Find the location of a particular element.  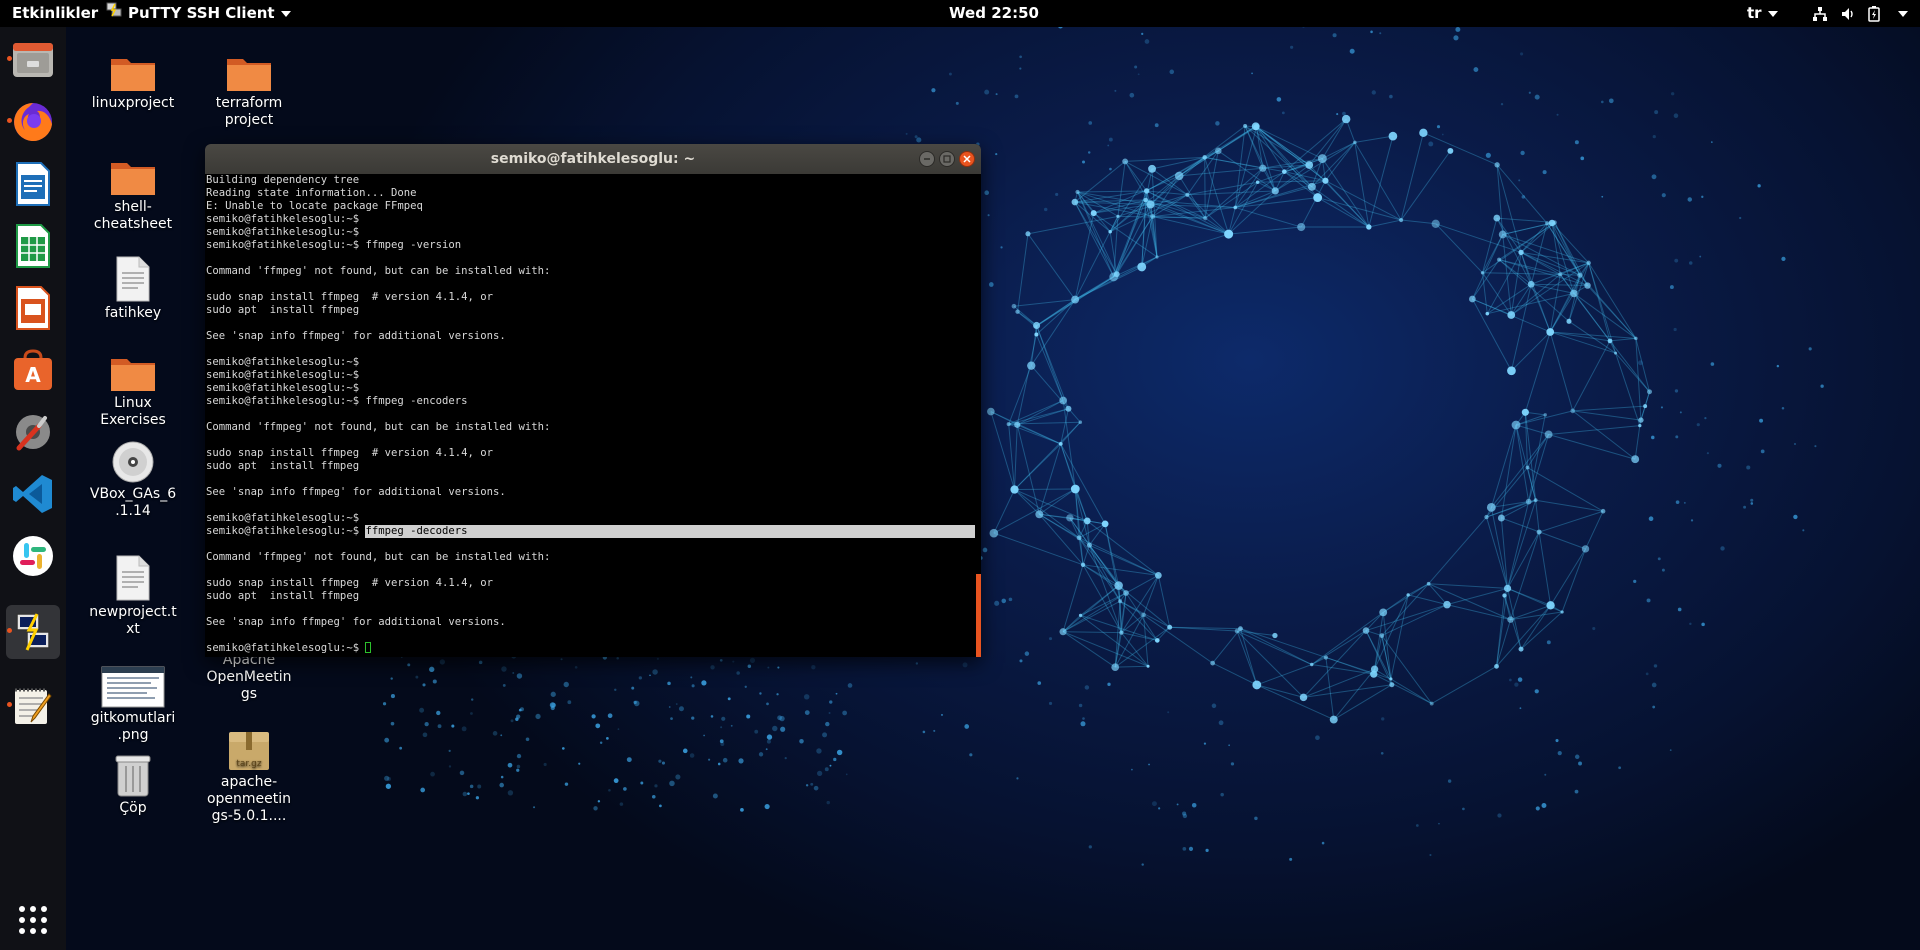

desktop-icon-label: VBox_GAs_6.1.14 is located at coordinates (133, 502).